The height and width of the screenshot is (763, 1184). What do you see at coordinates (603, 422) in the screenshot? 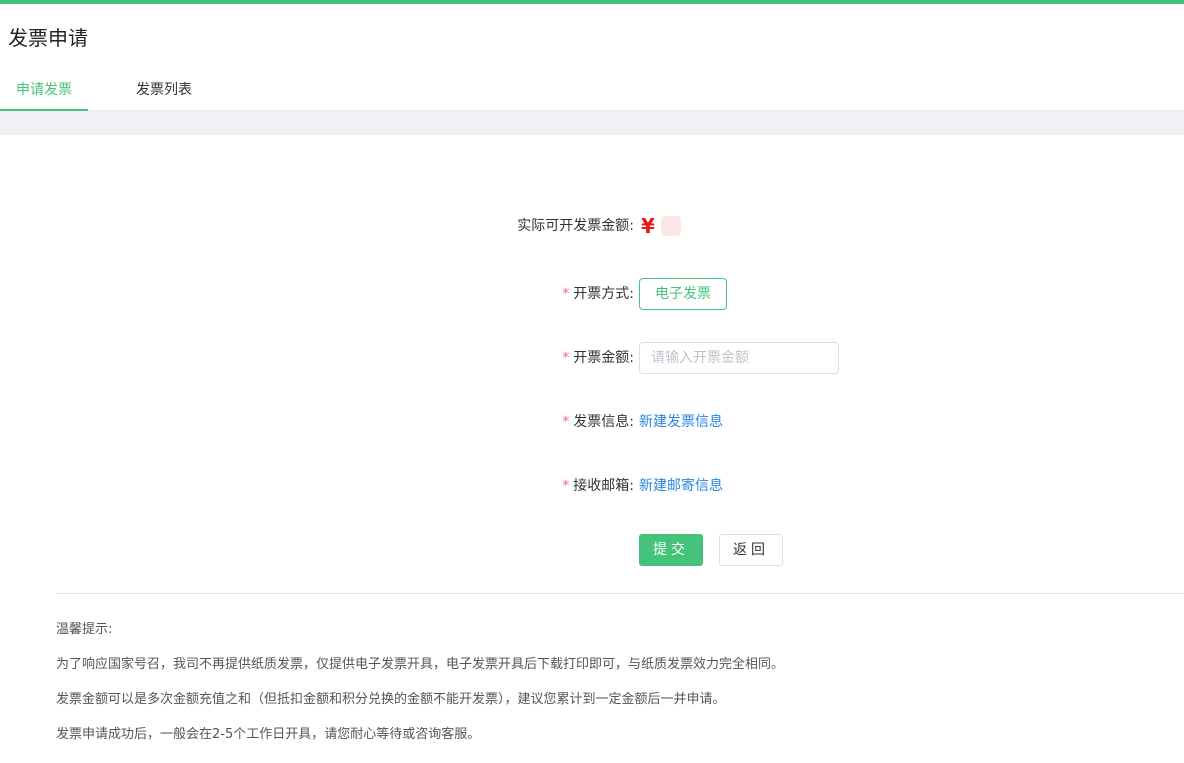
I see `invoice-info-label-text: 发票信息:` at bounding box center [603, 422].